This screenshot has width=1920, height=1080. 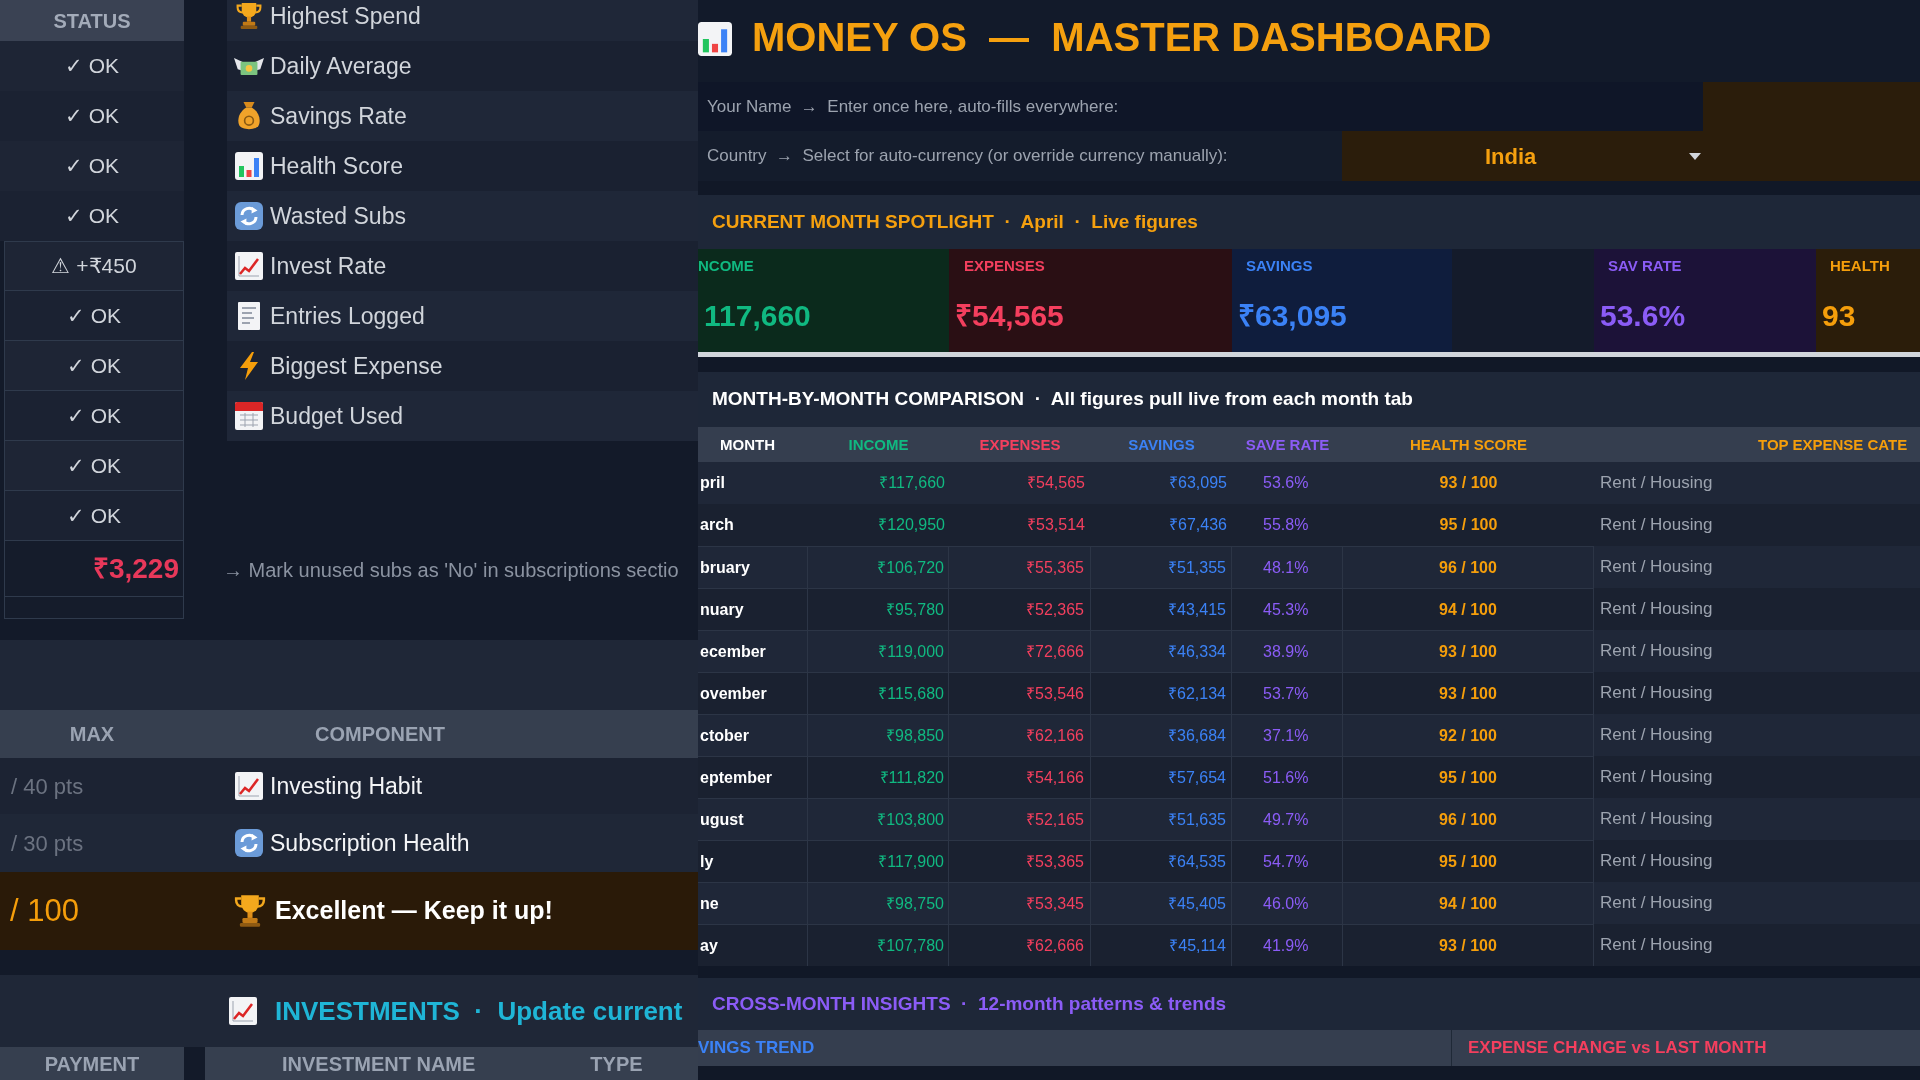 I want to click on refresh-icon, so click(x=249, y=216).